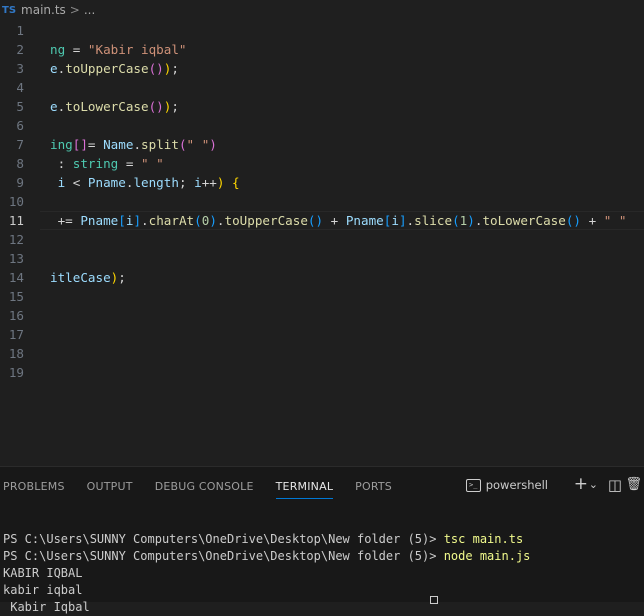 The width and height of the screenshot is (644, 616). What do you see at coordinates (322, 106) in the screenshot?
I see `code-line: 5 e.toLowerCase());` at bounding box center [322, 106].